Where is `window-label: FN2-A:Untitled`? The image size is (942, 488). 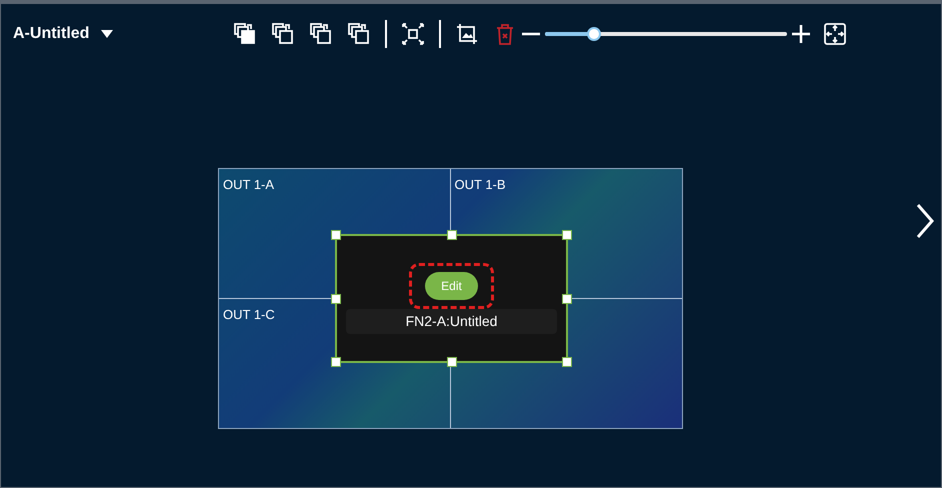
window-label: FN2-A:Untitled is located at coordinates (452, 321).